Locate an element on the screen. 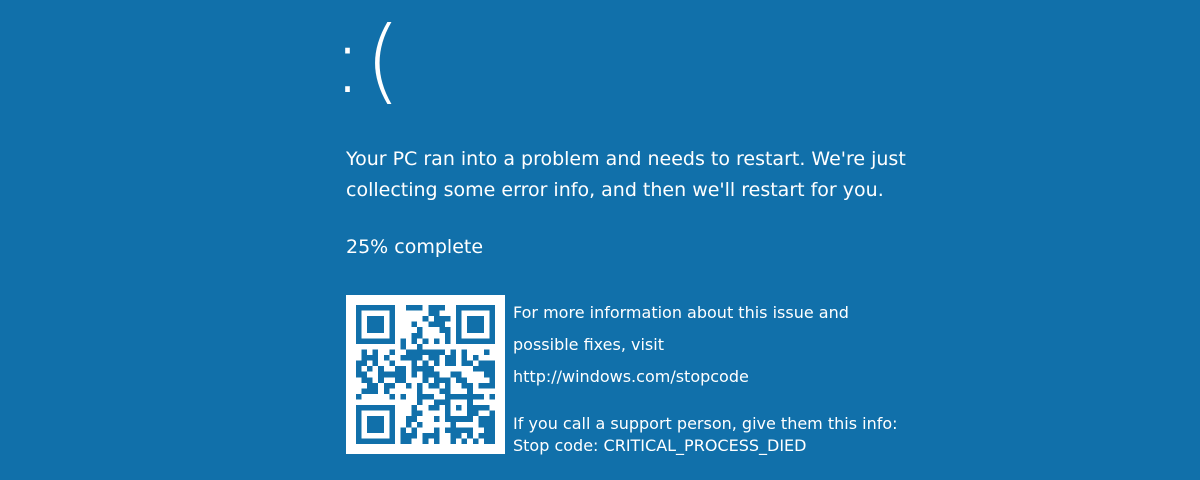 The height and width of the screenshot is (480, 1200). stop-code: Stop code: CRITICAL_PROCESS_DIED is located at coordinates (660, 445).